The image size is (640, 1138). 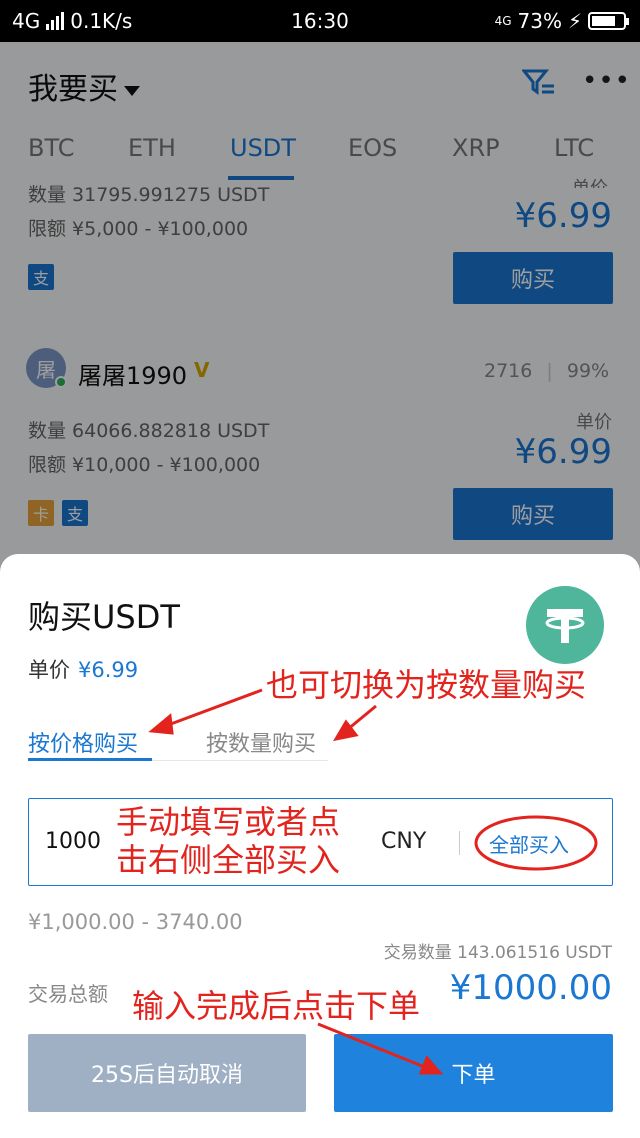 I want to click on sheet-title: 购买USDT, so click(x=104, y=617).